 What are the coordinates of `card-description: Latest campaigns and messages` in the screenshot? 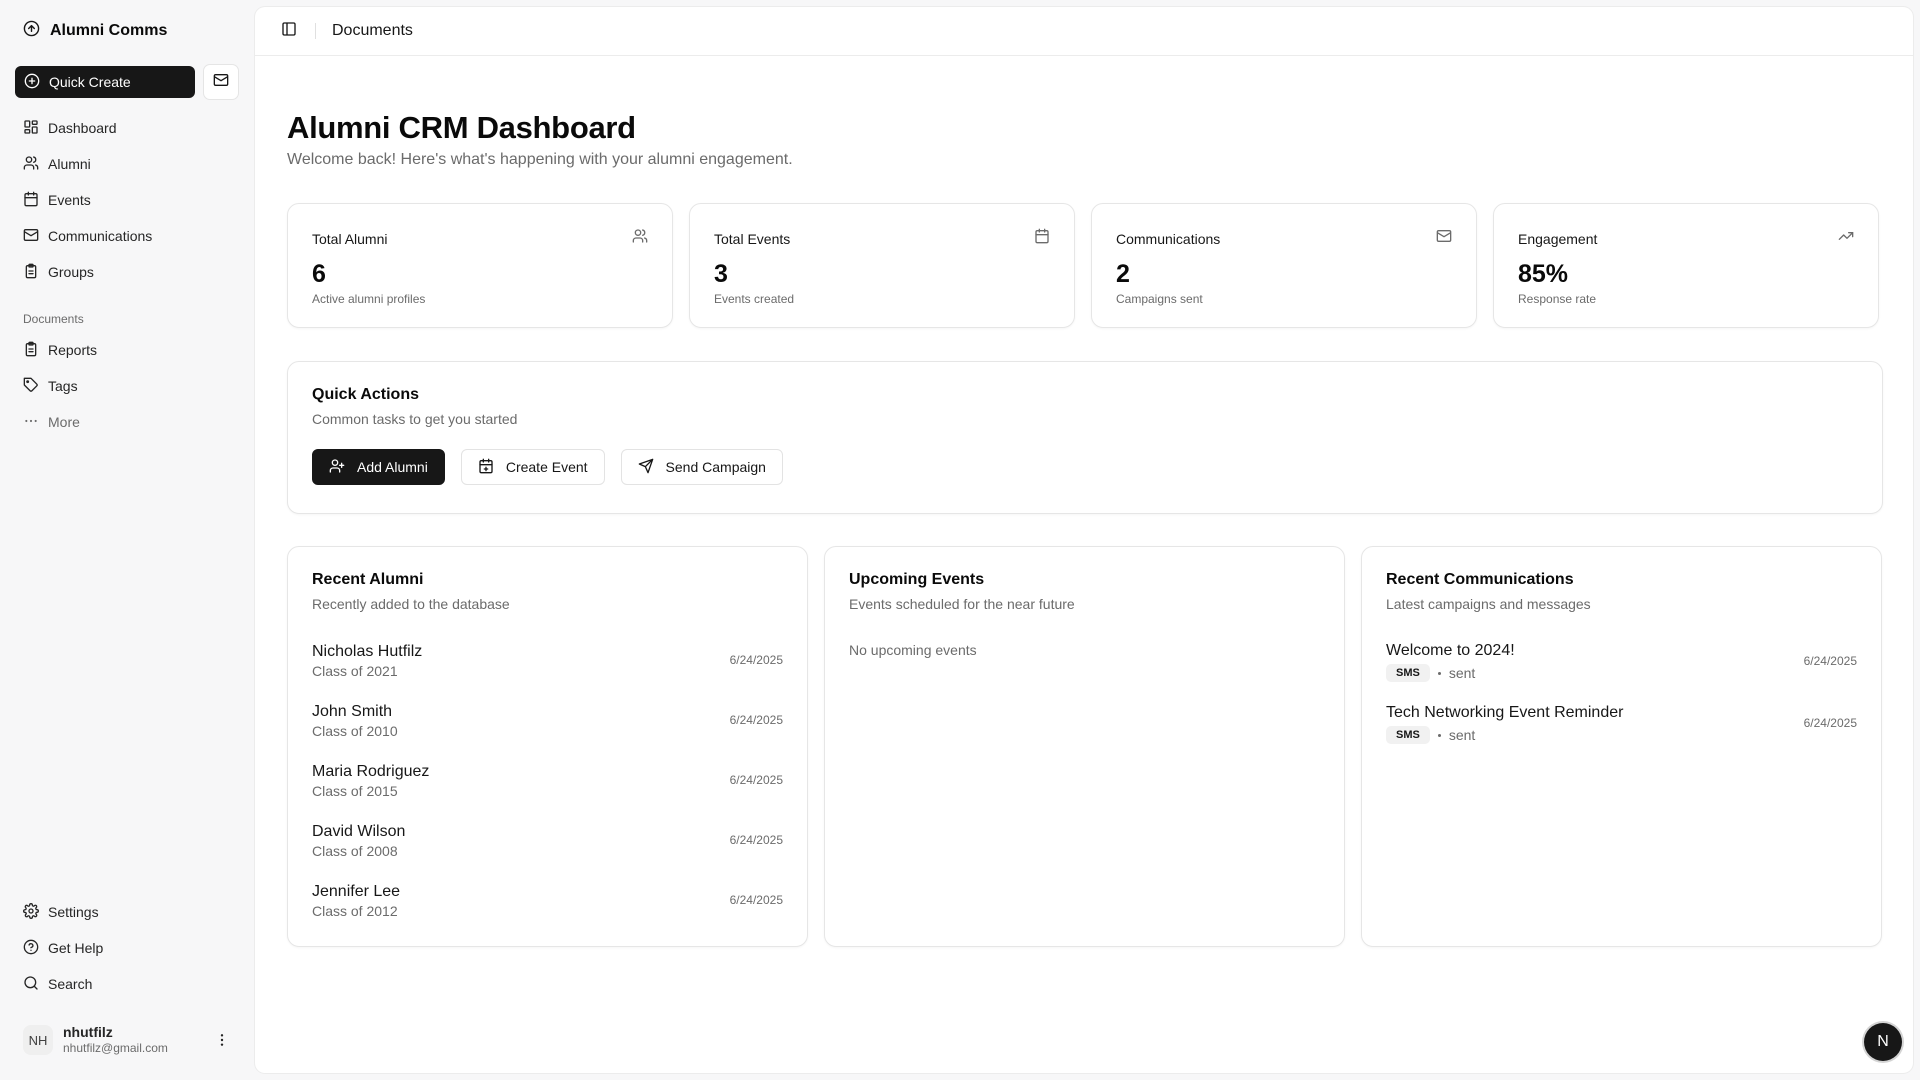 It's located at (1488, 604).